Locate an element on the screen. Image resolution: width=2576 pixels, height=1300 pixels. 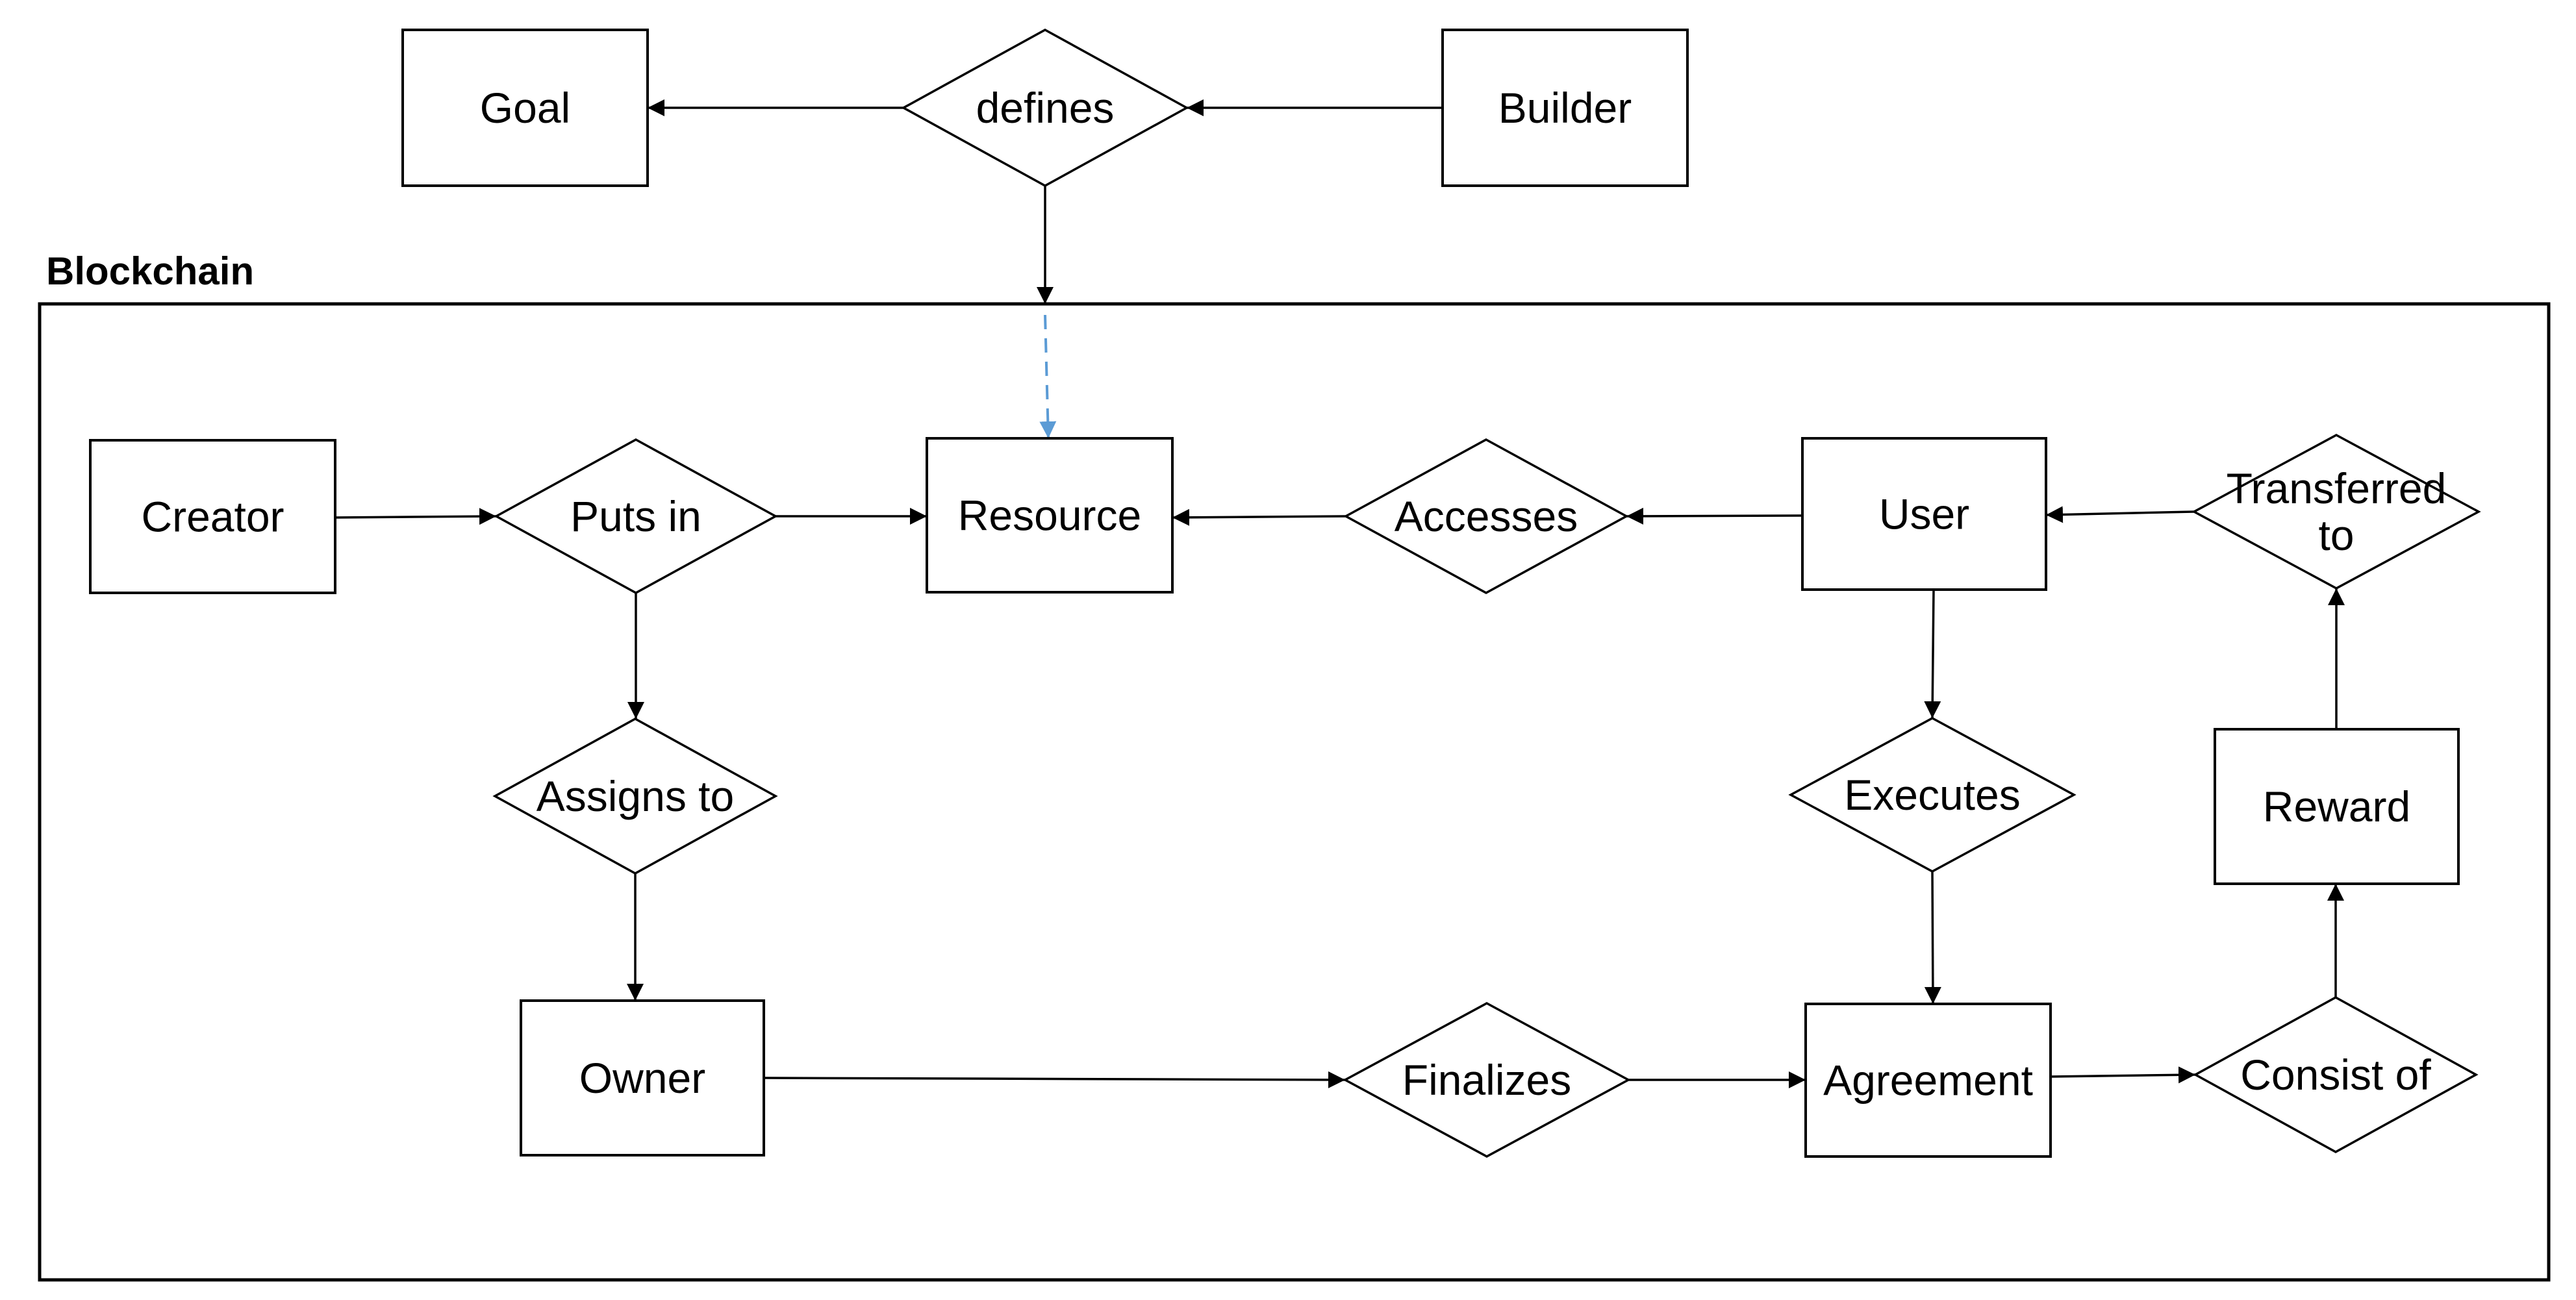
relationship-accesses: Accesses is located at coordinates (1486, 516).